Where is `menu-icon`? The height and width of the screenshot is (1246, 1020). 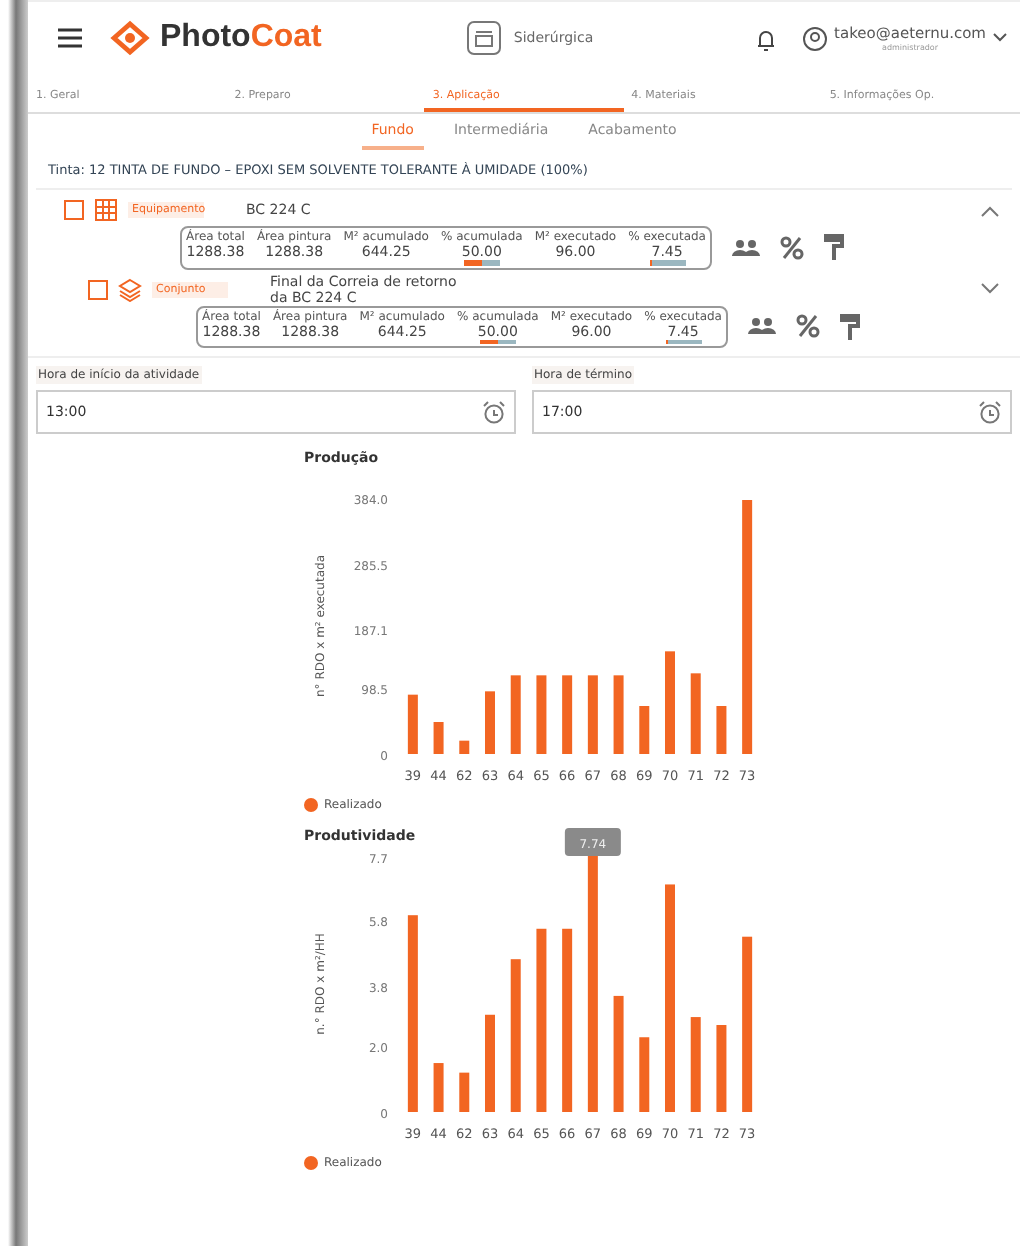 menu-icon is located at coordinates (70, 38).